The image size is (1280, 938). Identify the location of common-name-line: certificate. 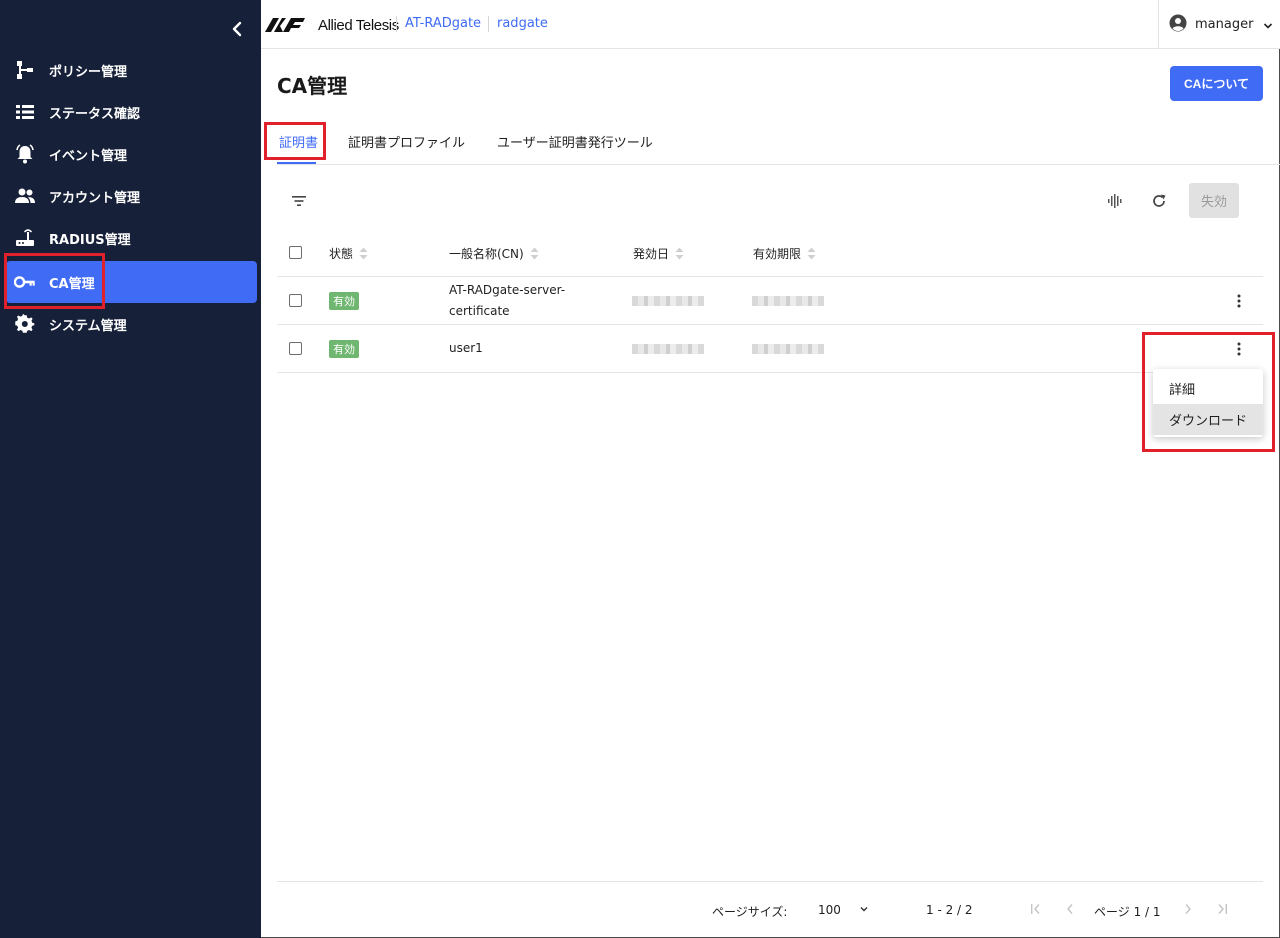
(479, 311).